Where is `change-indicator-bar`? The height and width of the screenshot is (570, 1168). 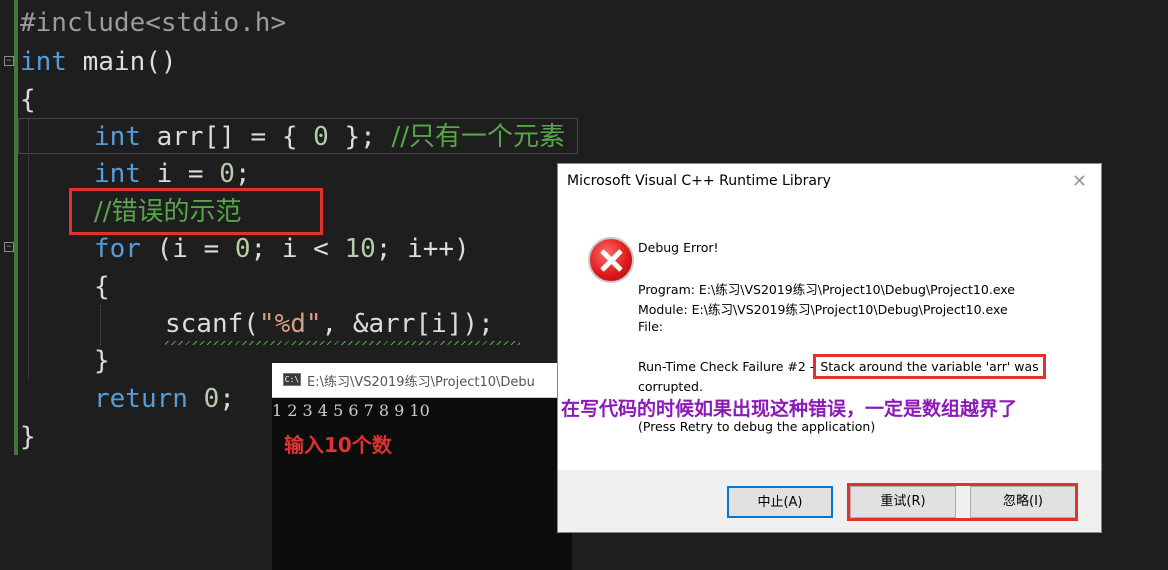 change-indicator-bar is located at coordinates (16, 227).